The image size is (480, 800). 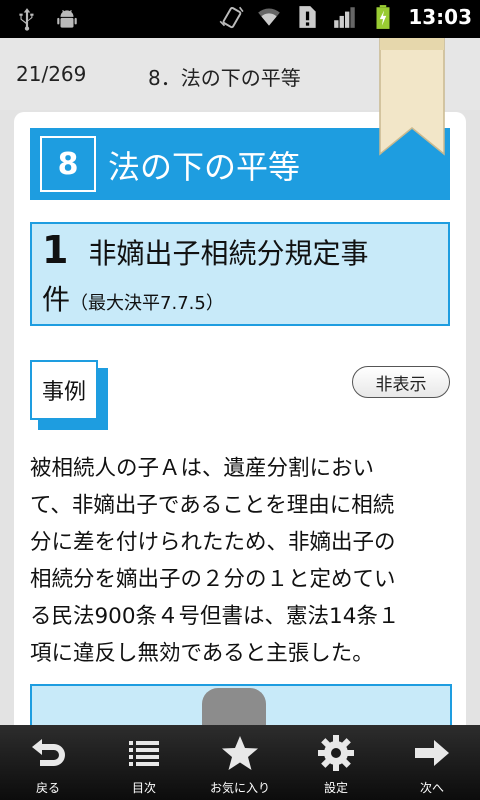 What do you see at coordinates (228, 253) in the screenshot?
I see `case-title-line1: 非嫡出子相続分規定事` at bounding box center [228, 253].